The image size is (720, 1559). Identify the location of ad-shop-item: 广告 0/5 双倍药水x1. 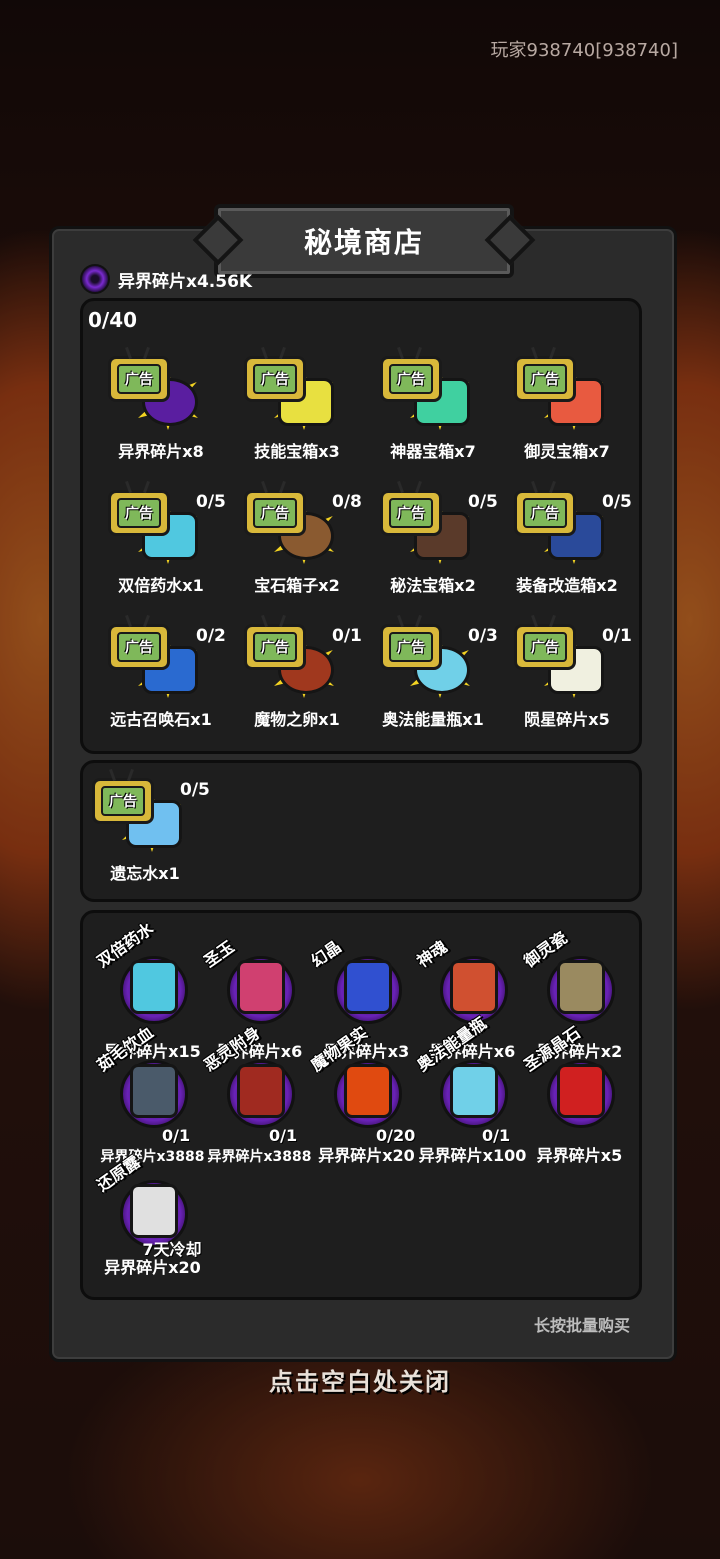
(161, 538).